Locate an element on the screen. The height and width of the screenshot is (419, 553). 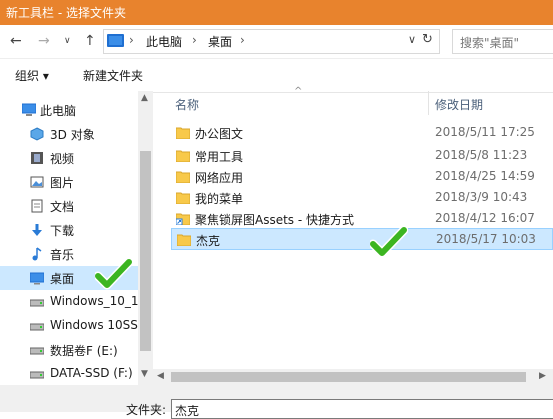
scroll-right-icon: ▶ is located at coordinates (542, 376).